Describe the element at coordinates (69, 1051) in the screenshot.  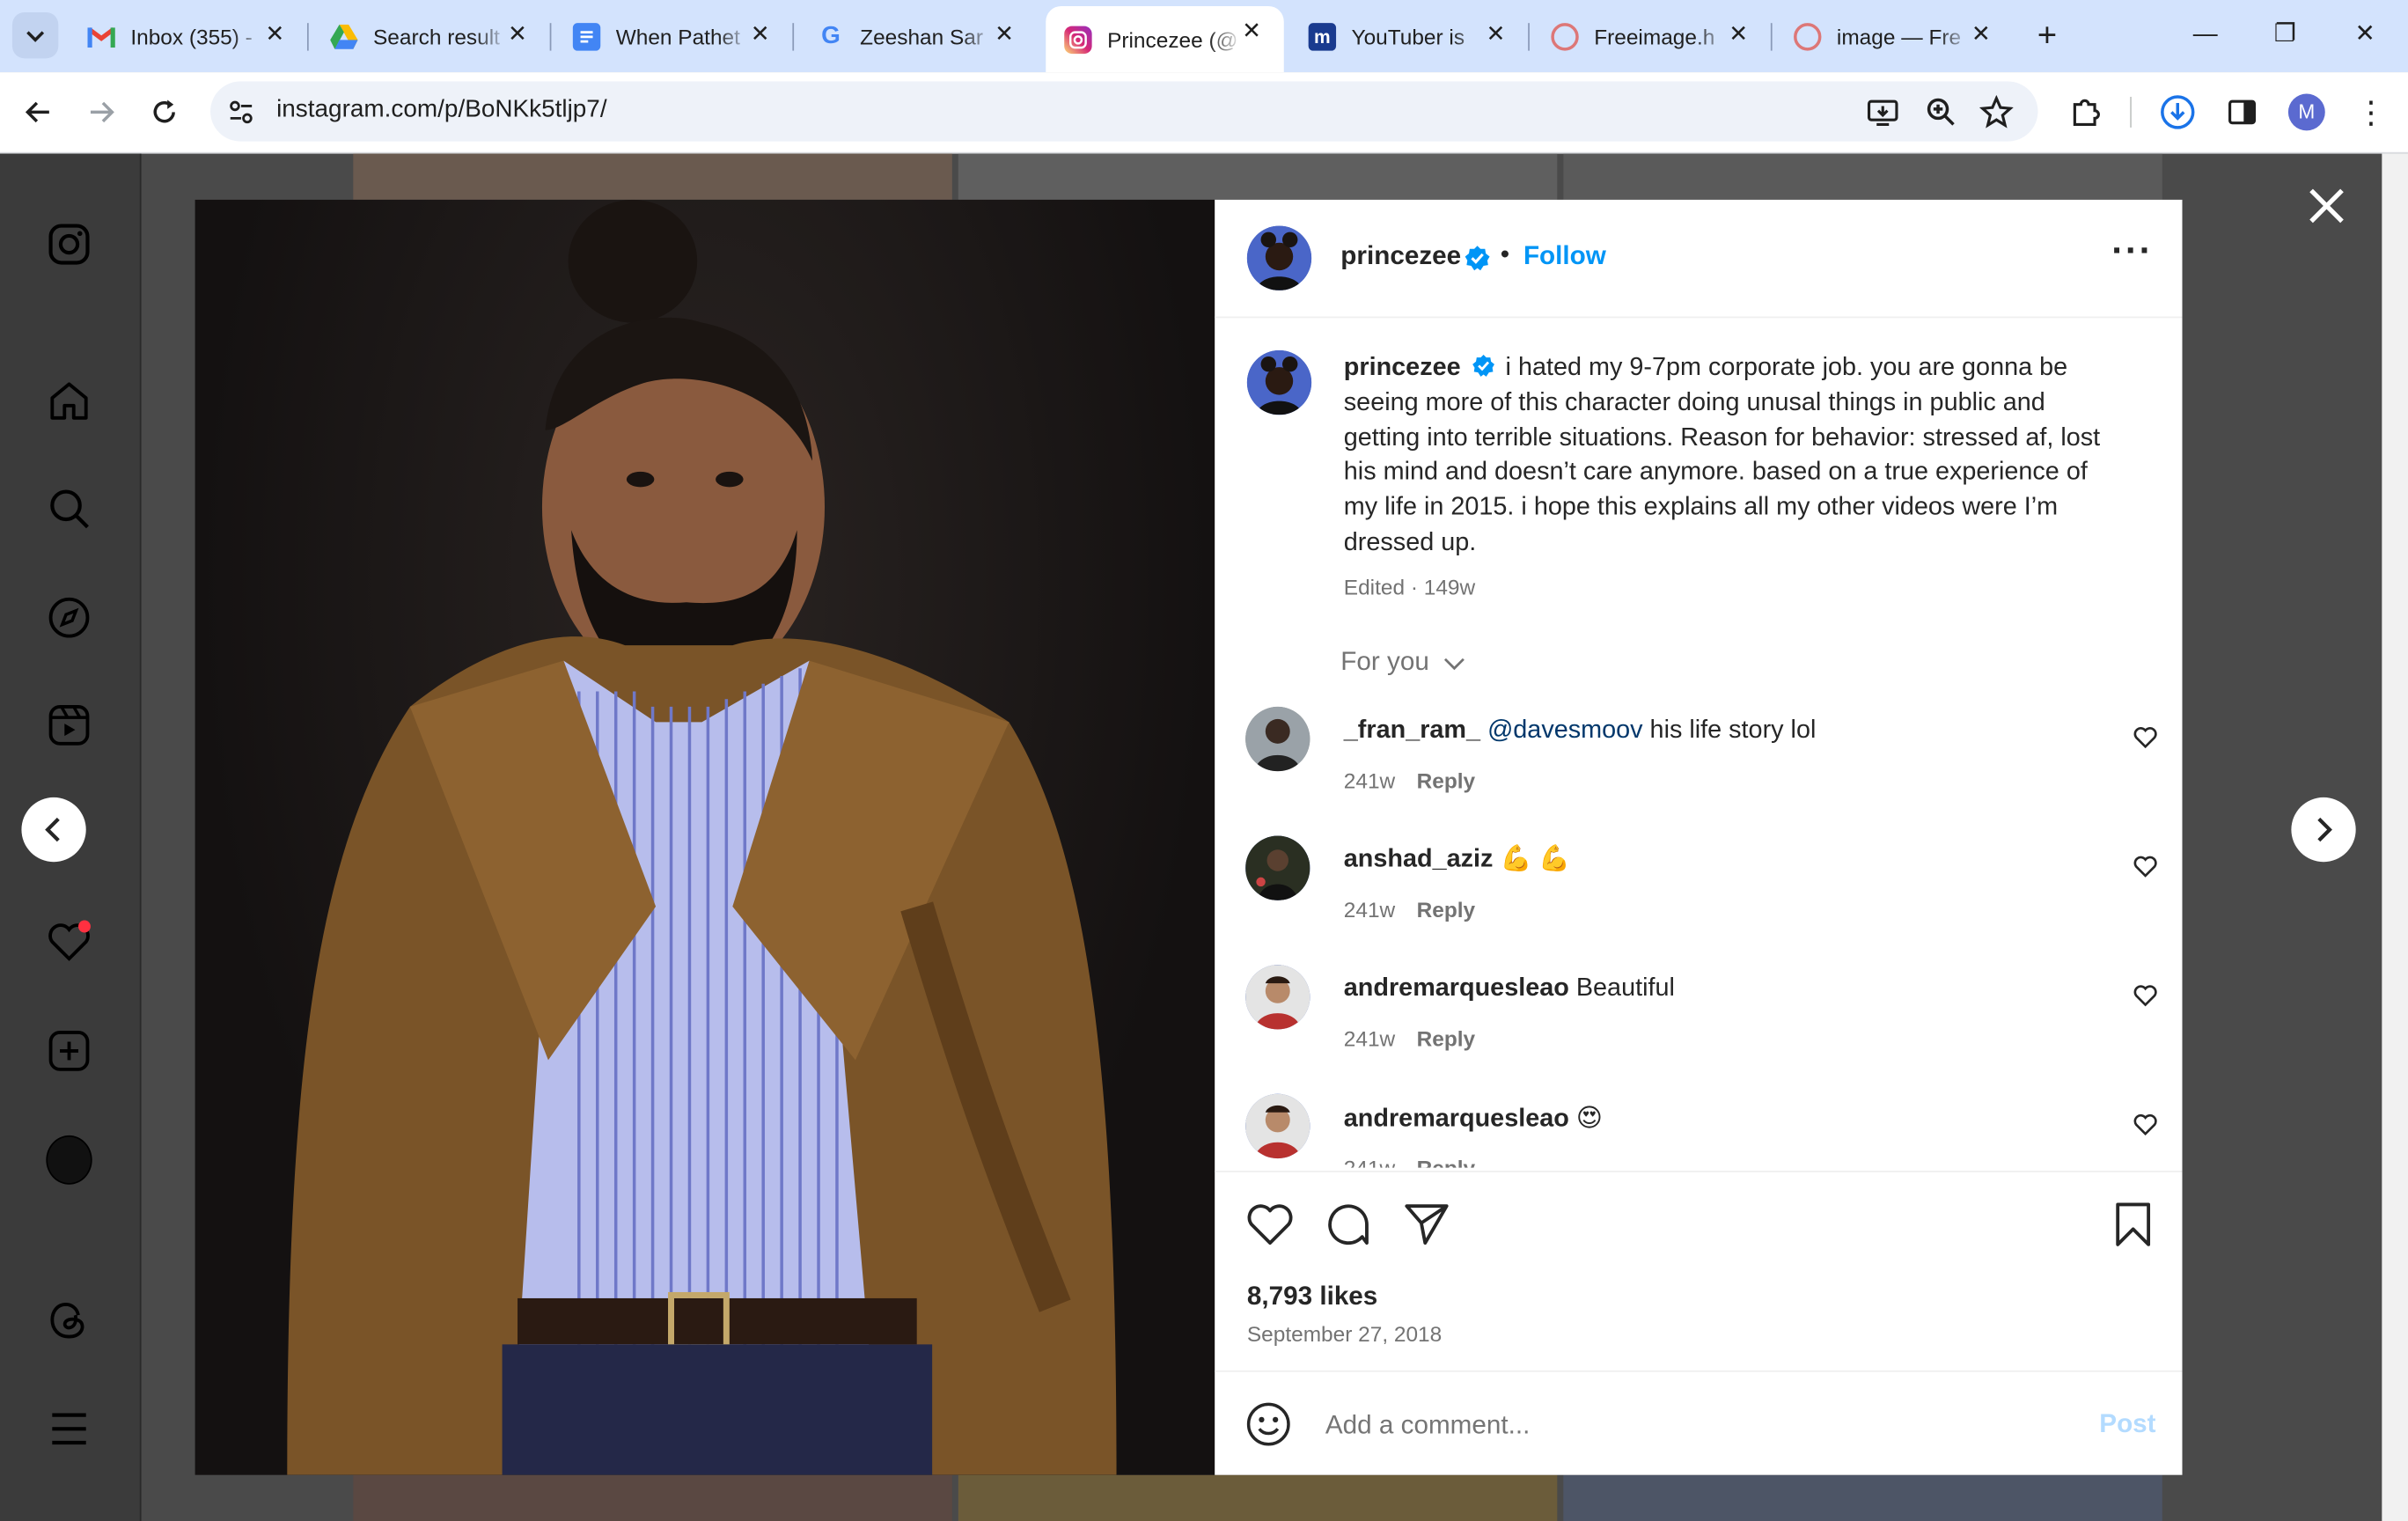
I see `create-post-icon` at that location.